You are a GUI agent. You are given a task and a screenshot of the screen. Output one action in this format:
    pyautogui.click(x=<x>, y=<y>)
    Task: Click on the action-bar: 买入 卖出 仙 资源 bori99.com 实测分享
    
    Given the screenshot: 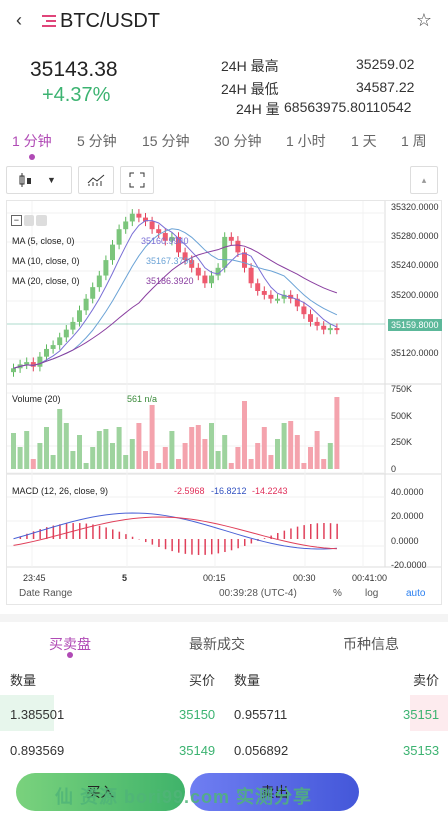 What is the action you would take?
    pyautogui.click(x=224, y=796)
    